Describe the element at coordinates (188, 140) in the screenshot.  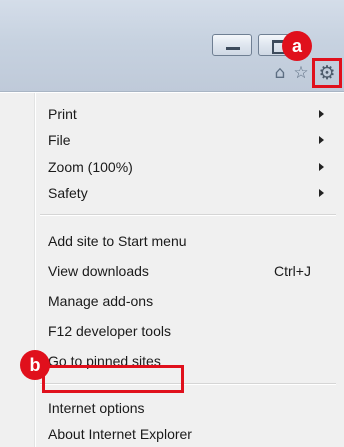
I see `menu-item-file: File` at that location.